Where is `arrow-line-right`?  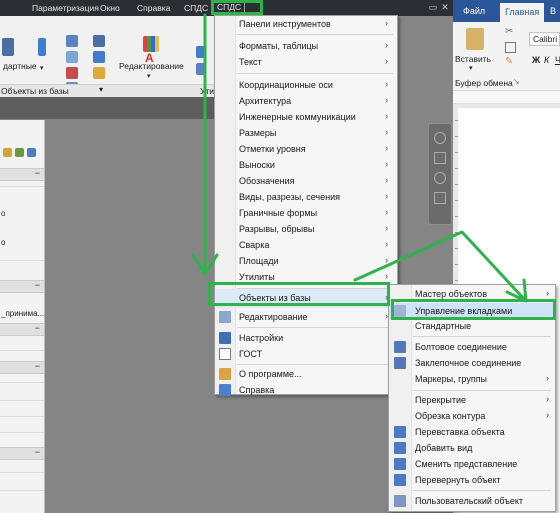 arrow-line-right is located at coordinates (440, 266).